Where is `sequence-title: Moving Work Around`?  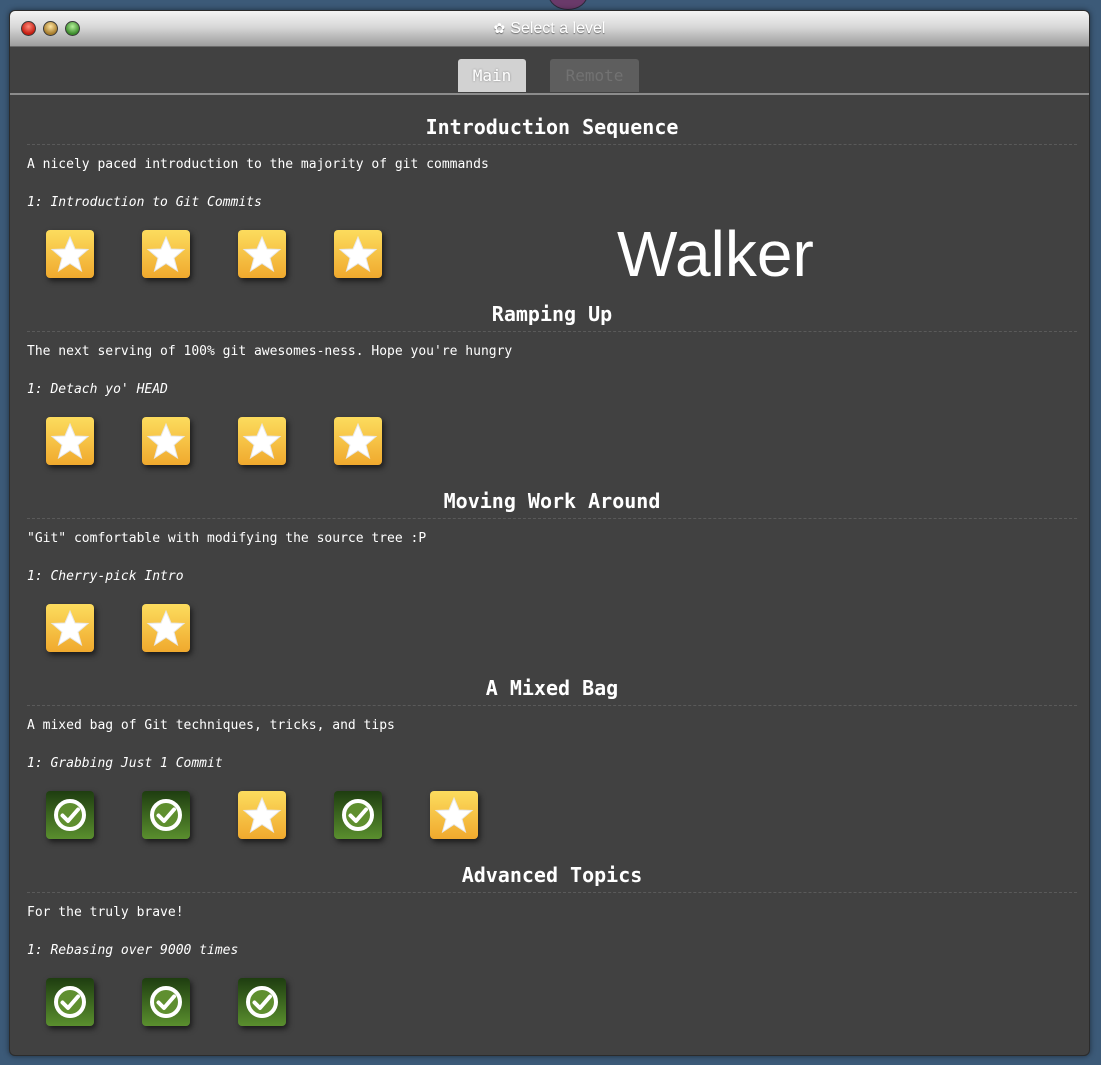 sequence-title: Moving Work Around is located at coordinates (552, 494).